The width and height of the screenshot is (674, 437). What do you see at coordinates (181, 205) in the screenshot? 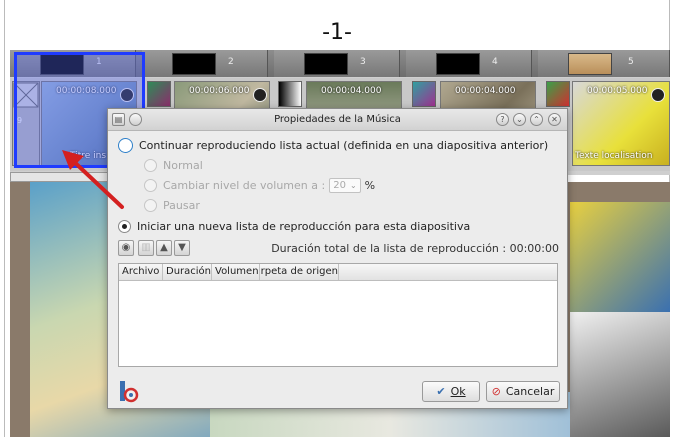
I see `radio-label: Pausar` at bounding box center [181, 205].